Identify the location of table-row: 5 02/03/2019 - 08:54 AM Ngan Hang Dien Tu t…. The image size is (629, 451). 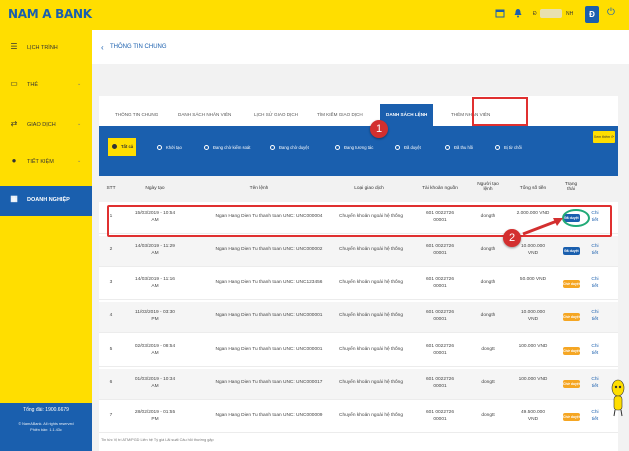
(358, 351).